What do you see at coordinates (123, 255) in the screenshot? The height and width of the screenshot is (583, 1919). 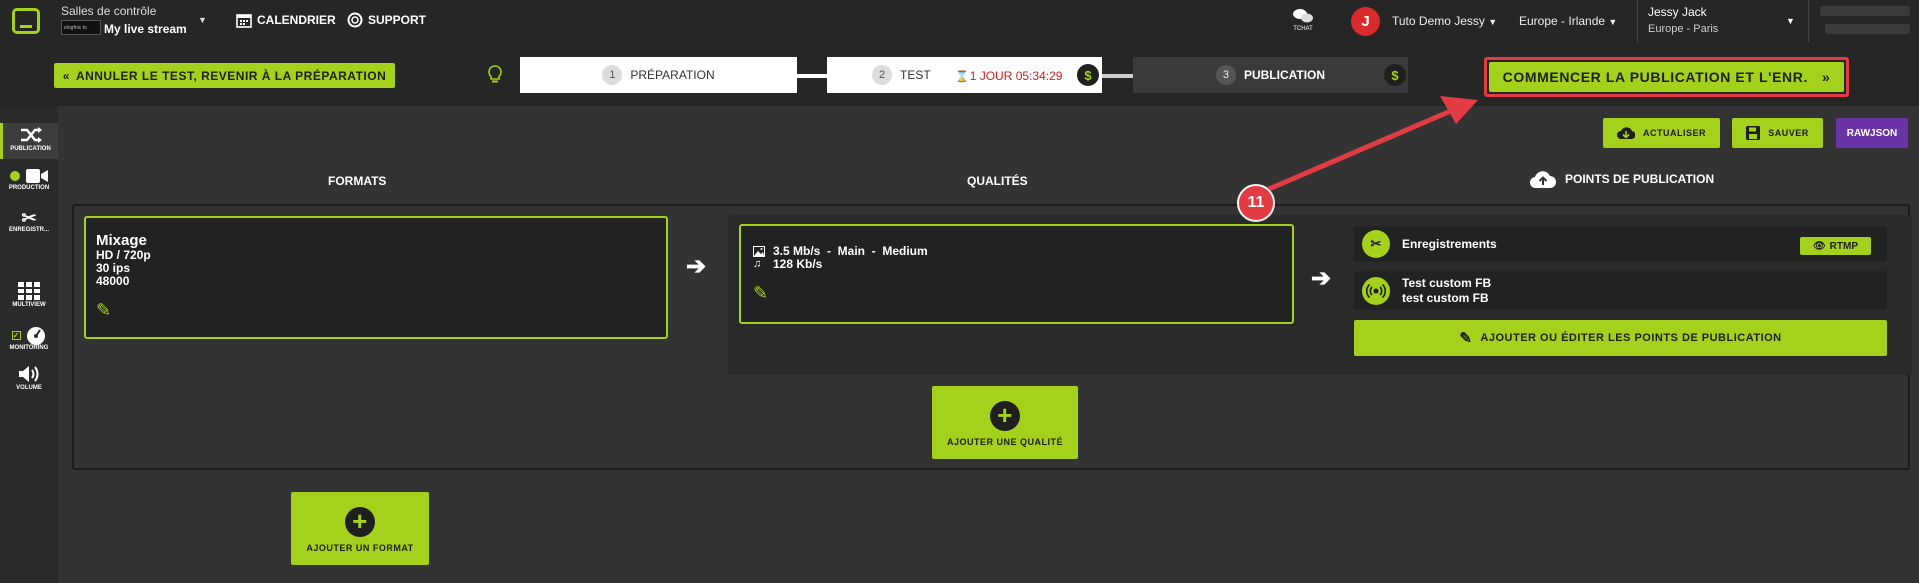 I see `format-resolution: HD / 720p` at bounding box center [123, 255].